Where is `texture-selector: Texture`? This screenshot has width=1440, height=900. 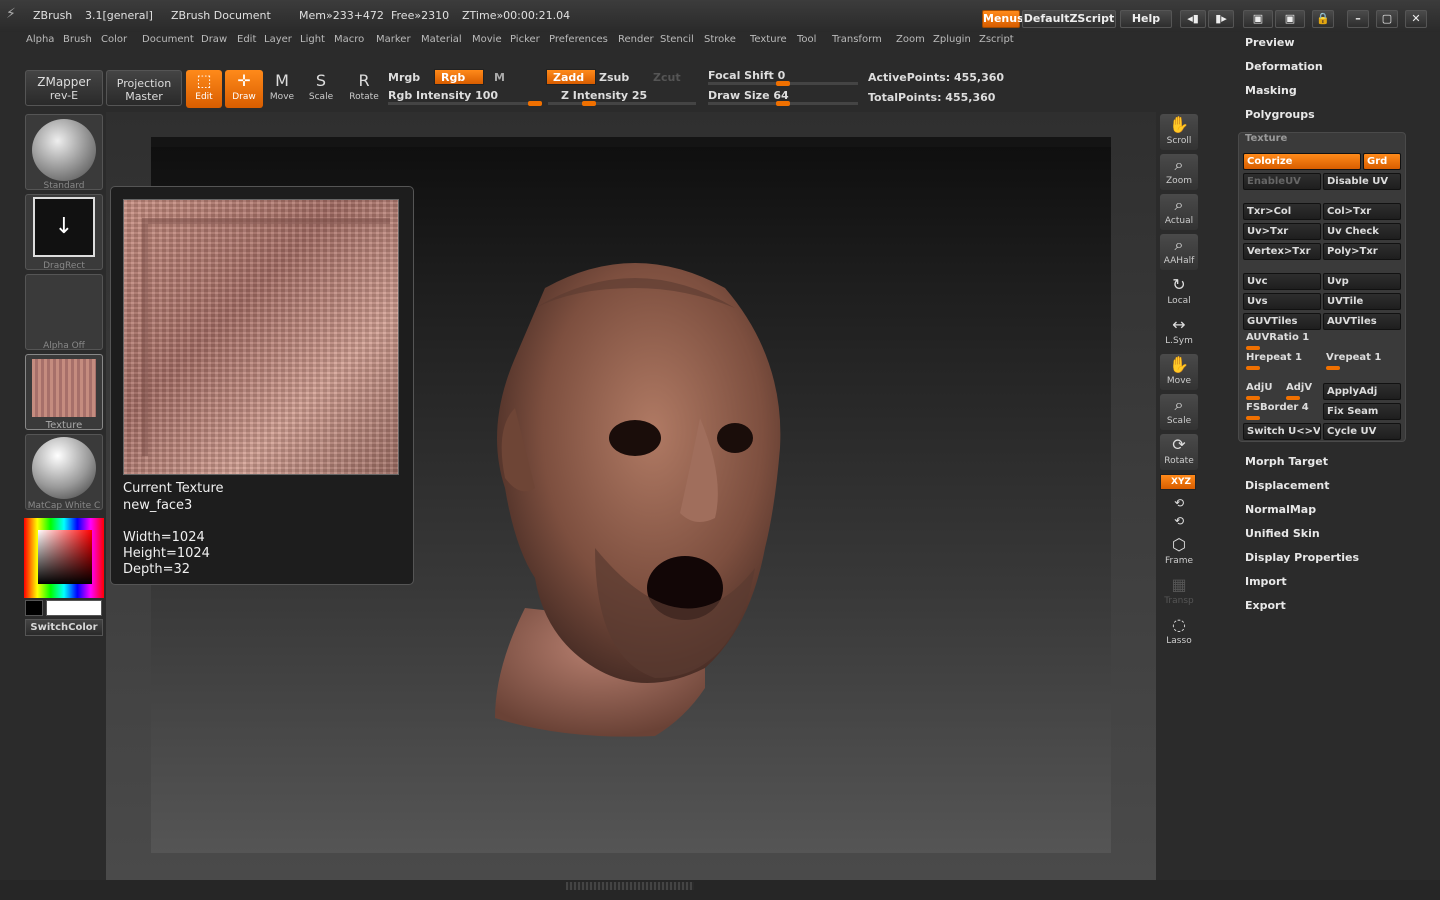
texture-selector: Texture is located at coordinates (64, 392).